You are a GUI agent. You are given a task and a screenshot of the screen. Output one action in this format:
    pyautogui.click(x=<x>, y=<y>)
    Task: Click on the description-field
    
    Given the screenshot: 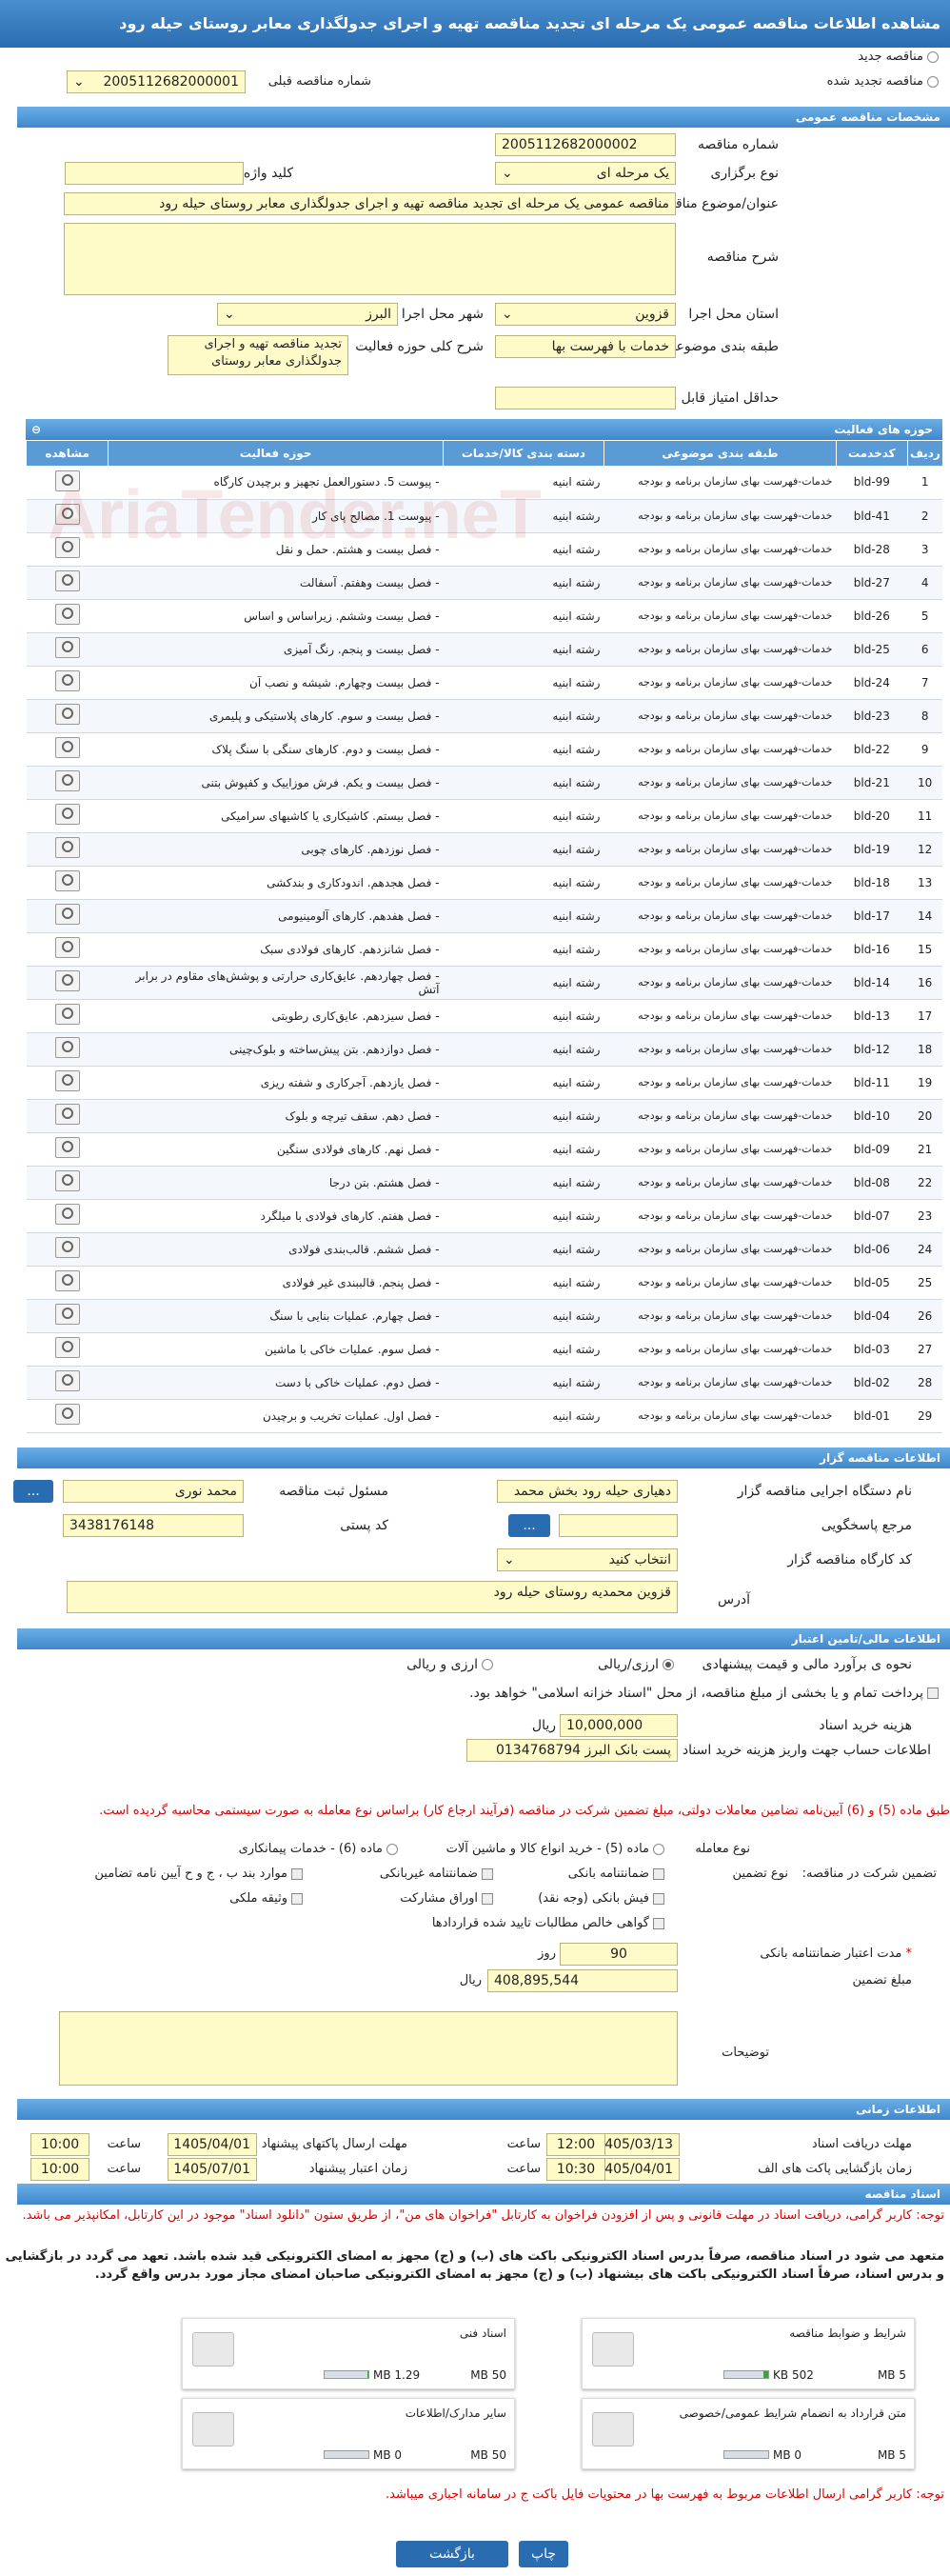 What is the action you would take?
    pyautogui.click(x=370, y=259)
    